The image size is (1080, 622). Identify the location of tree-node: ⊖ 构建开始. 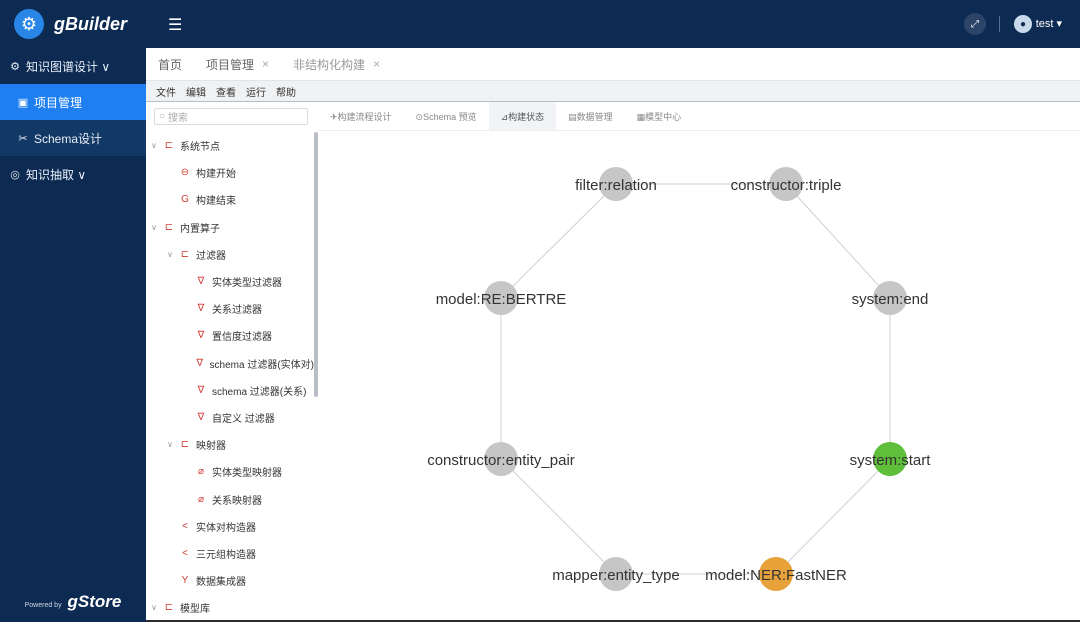
(230, 172).